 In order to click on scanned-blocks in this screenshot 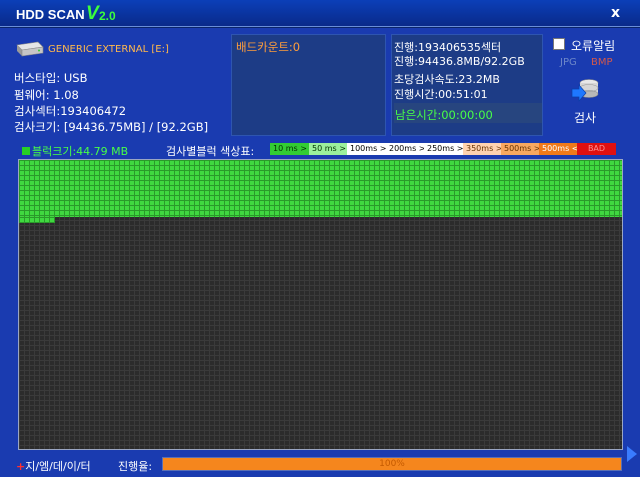, I will do `click(320, 188)`.